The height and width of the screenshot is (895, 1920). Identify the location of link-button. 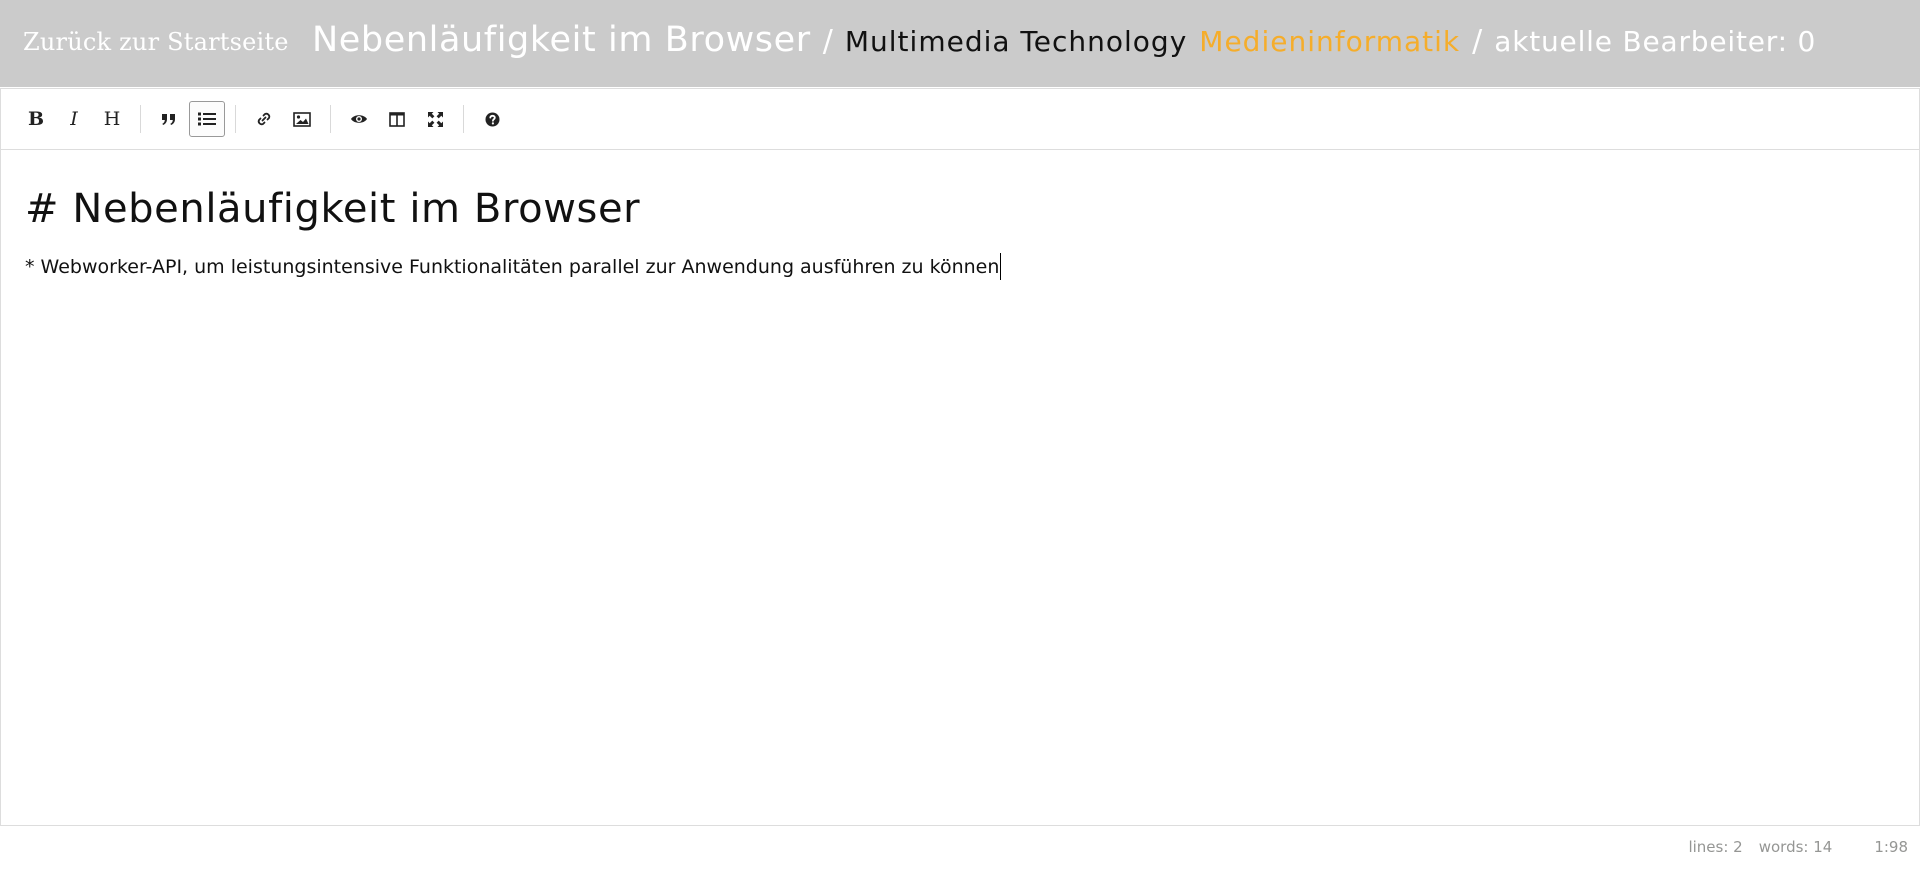
(264, 119).